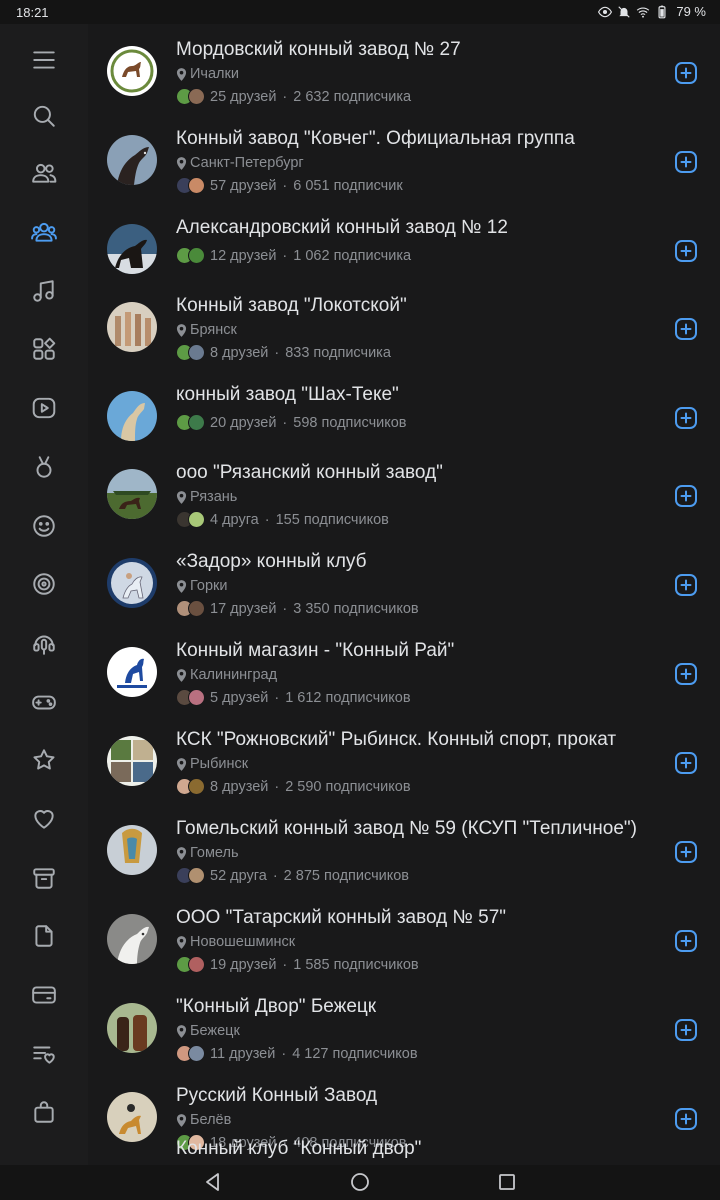  What do you see at coordinates (338, 352) in the screenshot?
I see `subscribers-count: 833 подписчика` at bounding box center [338, 352].